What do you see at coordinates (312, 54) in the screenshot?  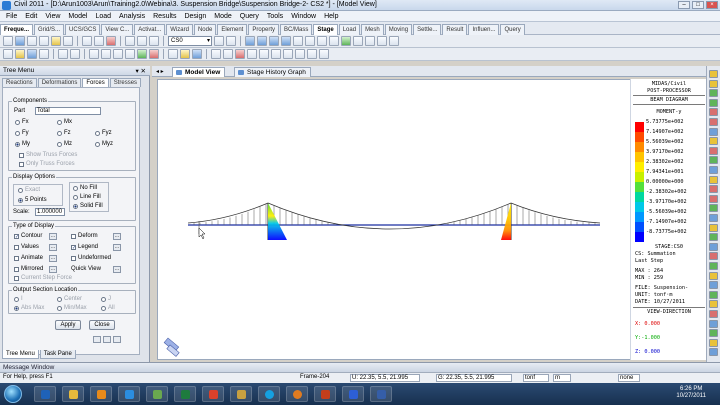 I see `text-output-icon` at bounding box center [312, 54].